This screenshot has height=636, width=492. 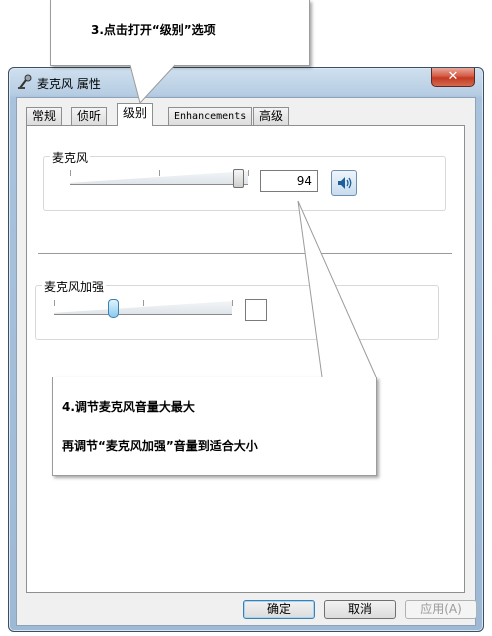 What do you see at coordinates (289, 181) in the screenshot?
I see `microphone-level-value: 94` at bounding box center [289, 181].